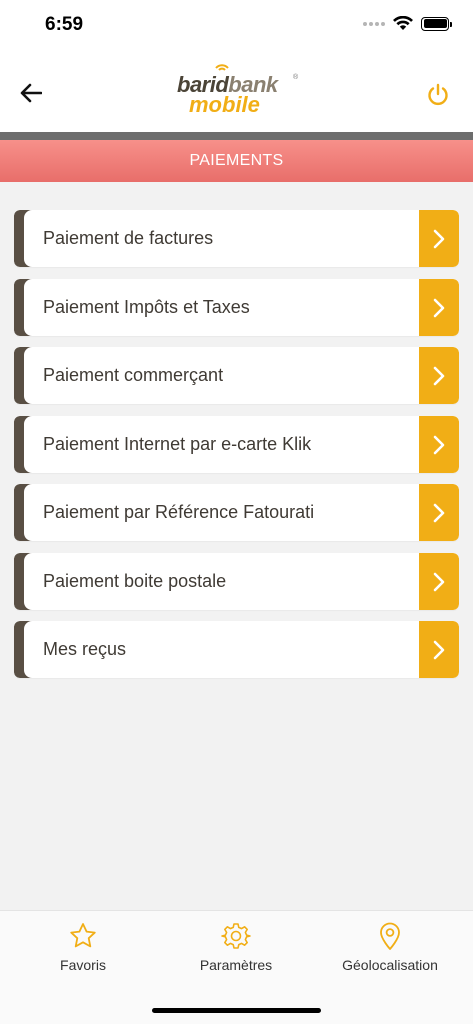 The width and height of the screenshot is (473, 1024). Describe the element at coordinates (374, 23) in the screenshot. I see `signal-icon` at that location.